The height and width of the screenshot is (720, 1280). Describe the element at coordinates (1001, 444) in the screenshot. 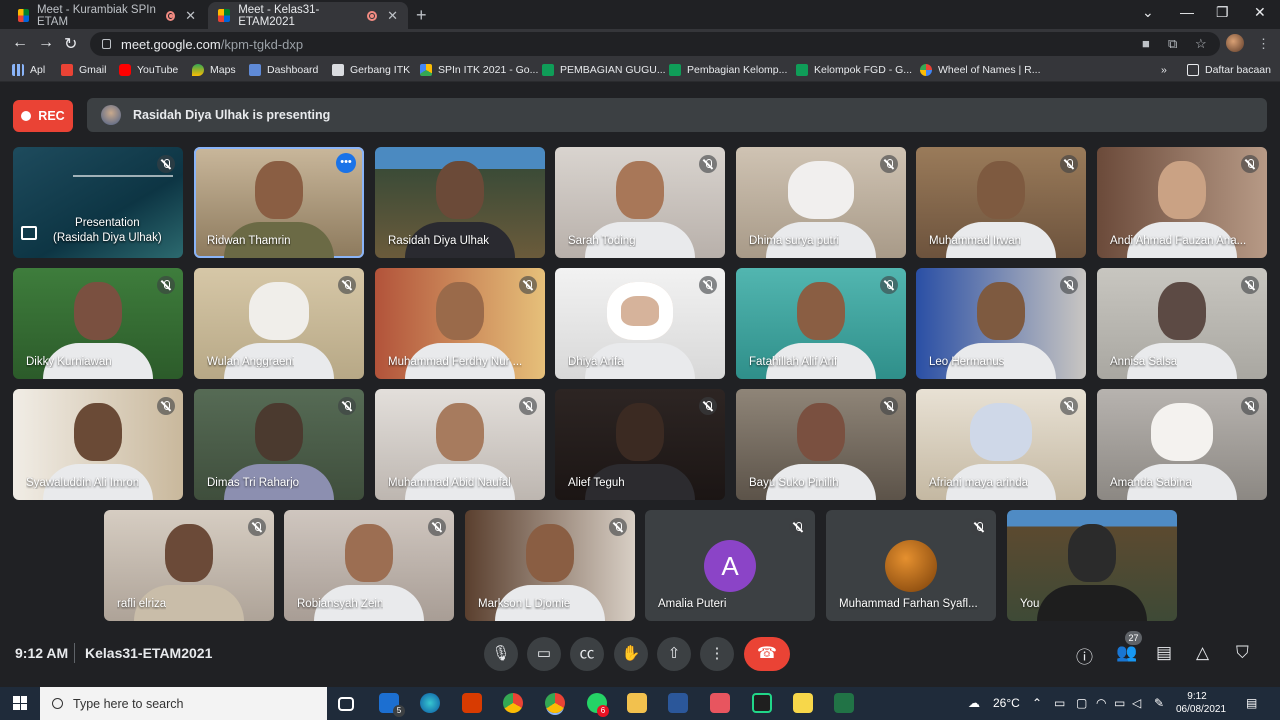

I see `participant-tile: Afriani maya arinda` at that location.